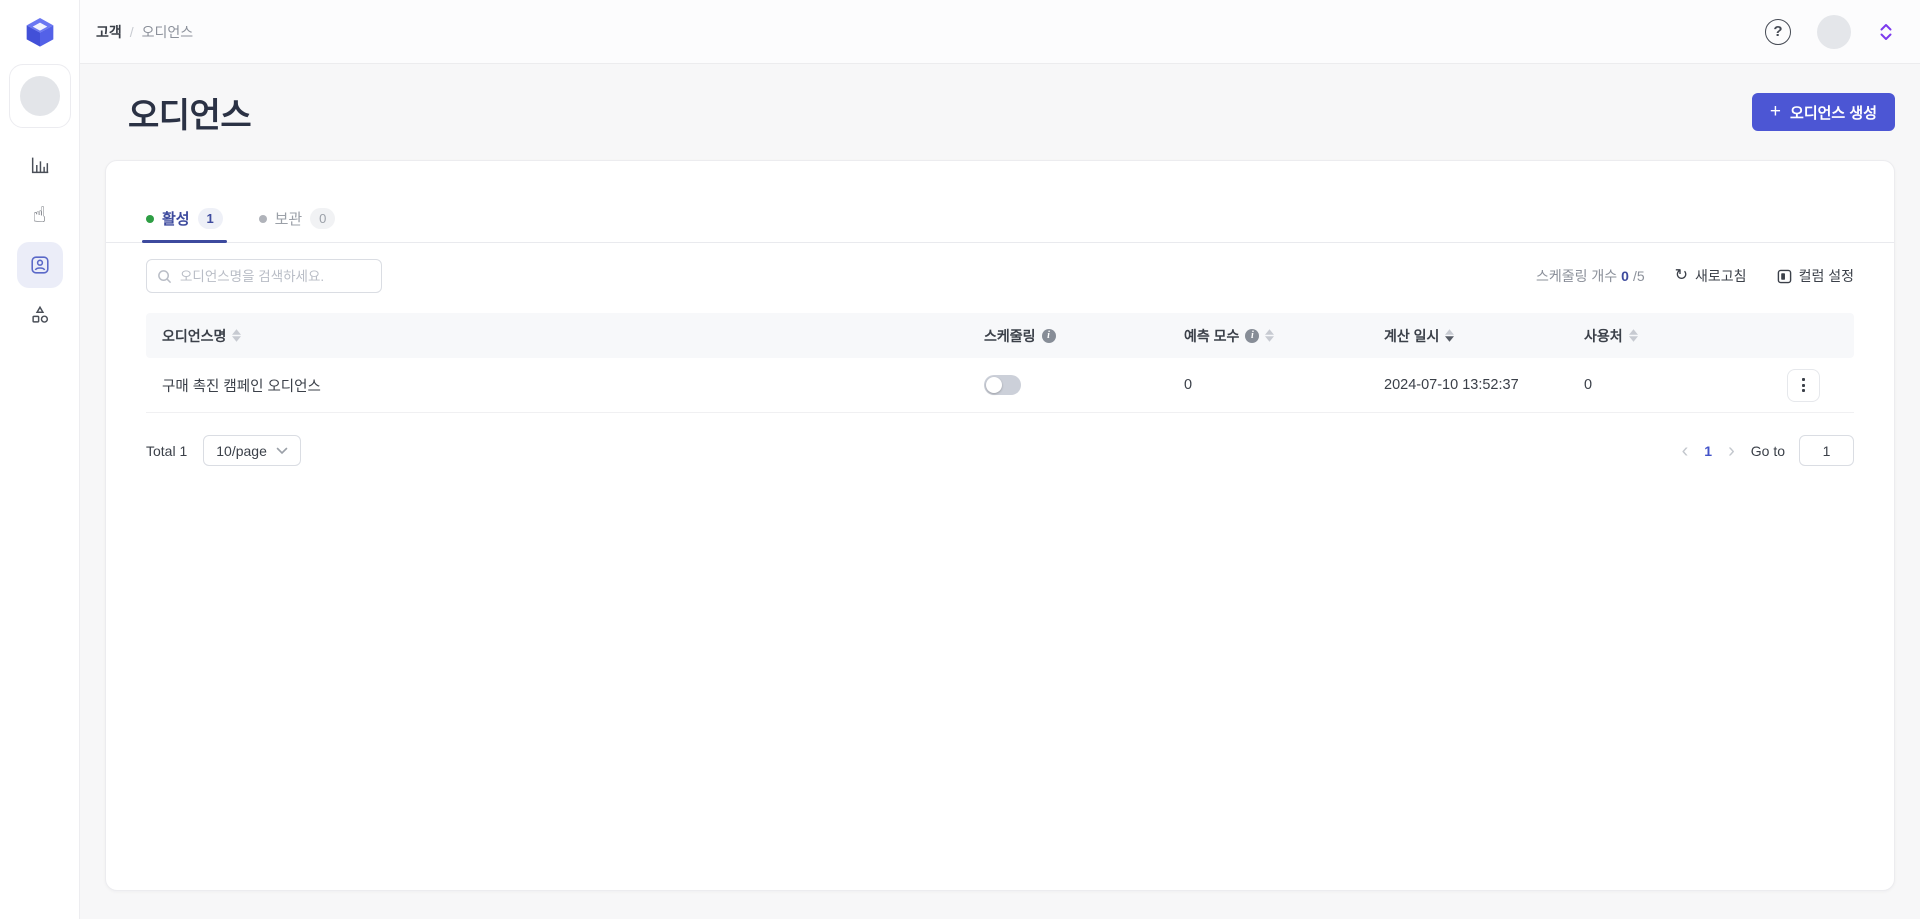  What do you see at coordinates (150, 218) in the screenshot?
I see `active-status-dot-icon` at bounding box center [150, 218].